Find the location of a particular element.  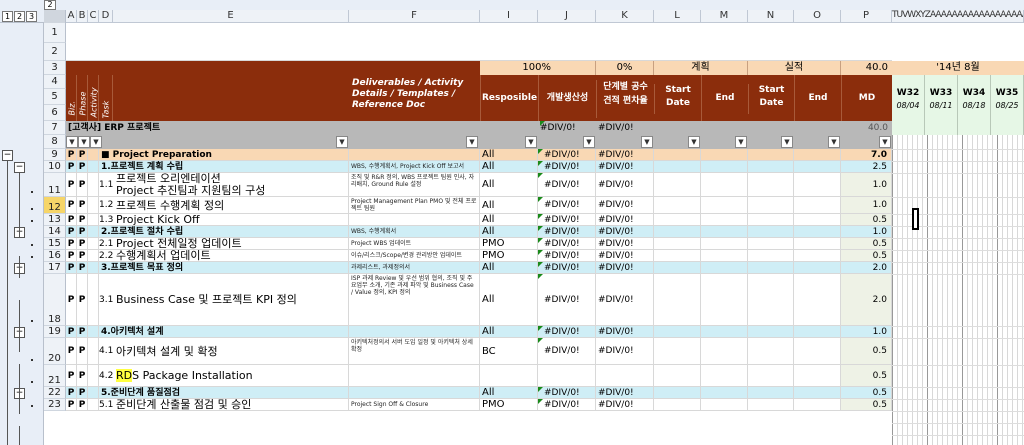

md-header: MD is located at coordinates (866, 98).